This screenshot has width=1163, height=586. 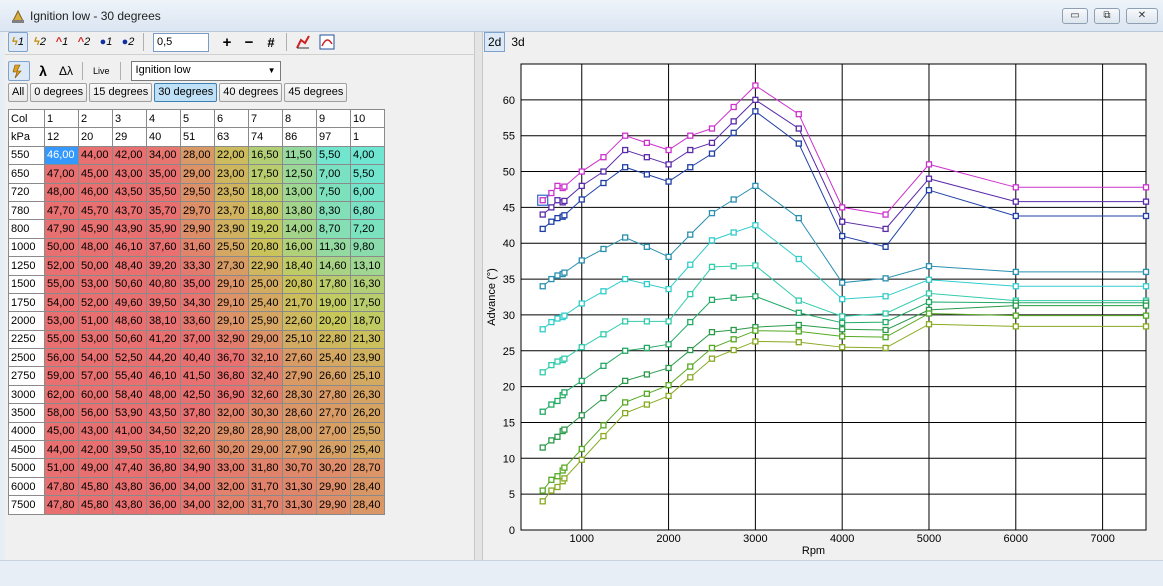 What do you see at coordinates (197, 468) in the screenshot?
I see `map-cell: 34,90` at bounding box center [197, 468].